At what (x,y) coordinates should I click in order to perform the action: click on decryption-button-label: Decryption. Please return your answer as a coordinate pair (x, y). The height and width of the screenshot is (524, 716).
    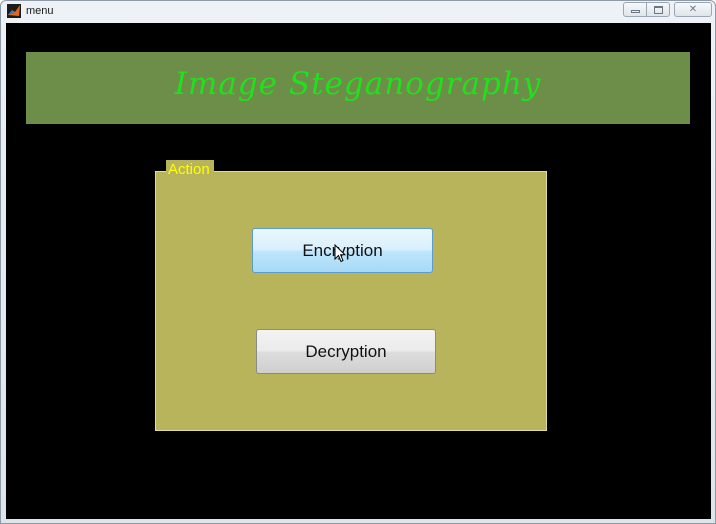
    Looking at the image, I should click on (346, 351).